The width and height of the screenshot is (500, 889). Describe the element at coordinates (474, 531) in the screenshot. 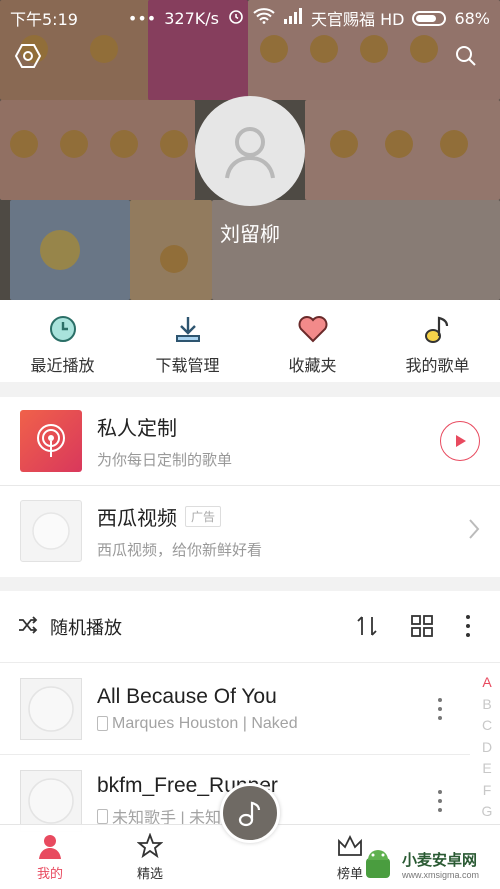

I see `chevron-right-icon` at that location.